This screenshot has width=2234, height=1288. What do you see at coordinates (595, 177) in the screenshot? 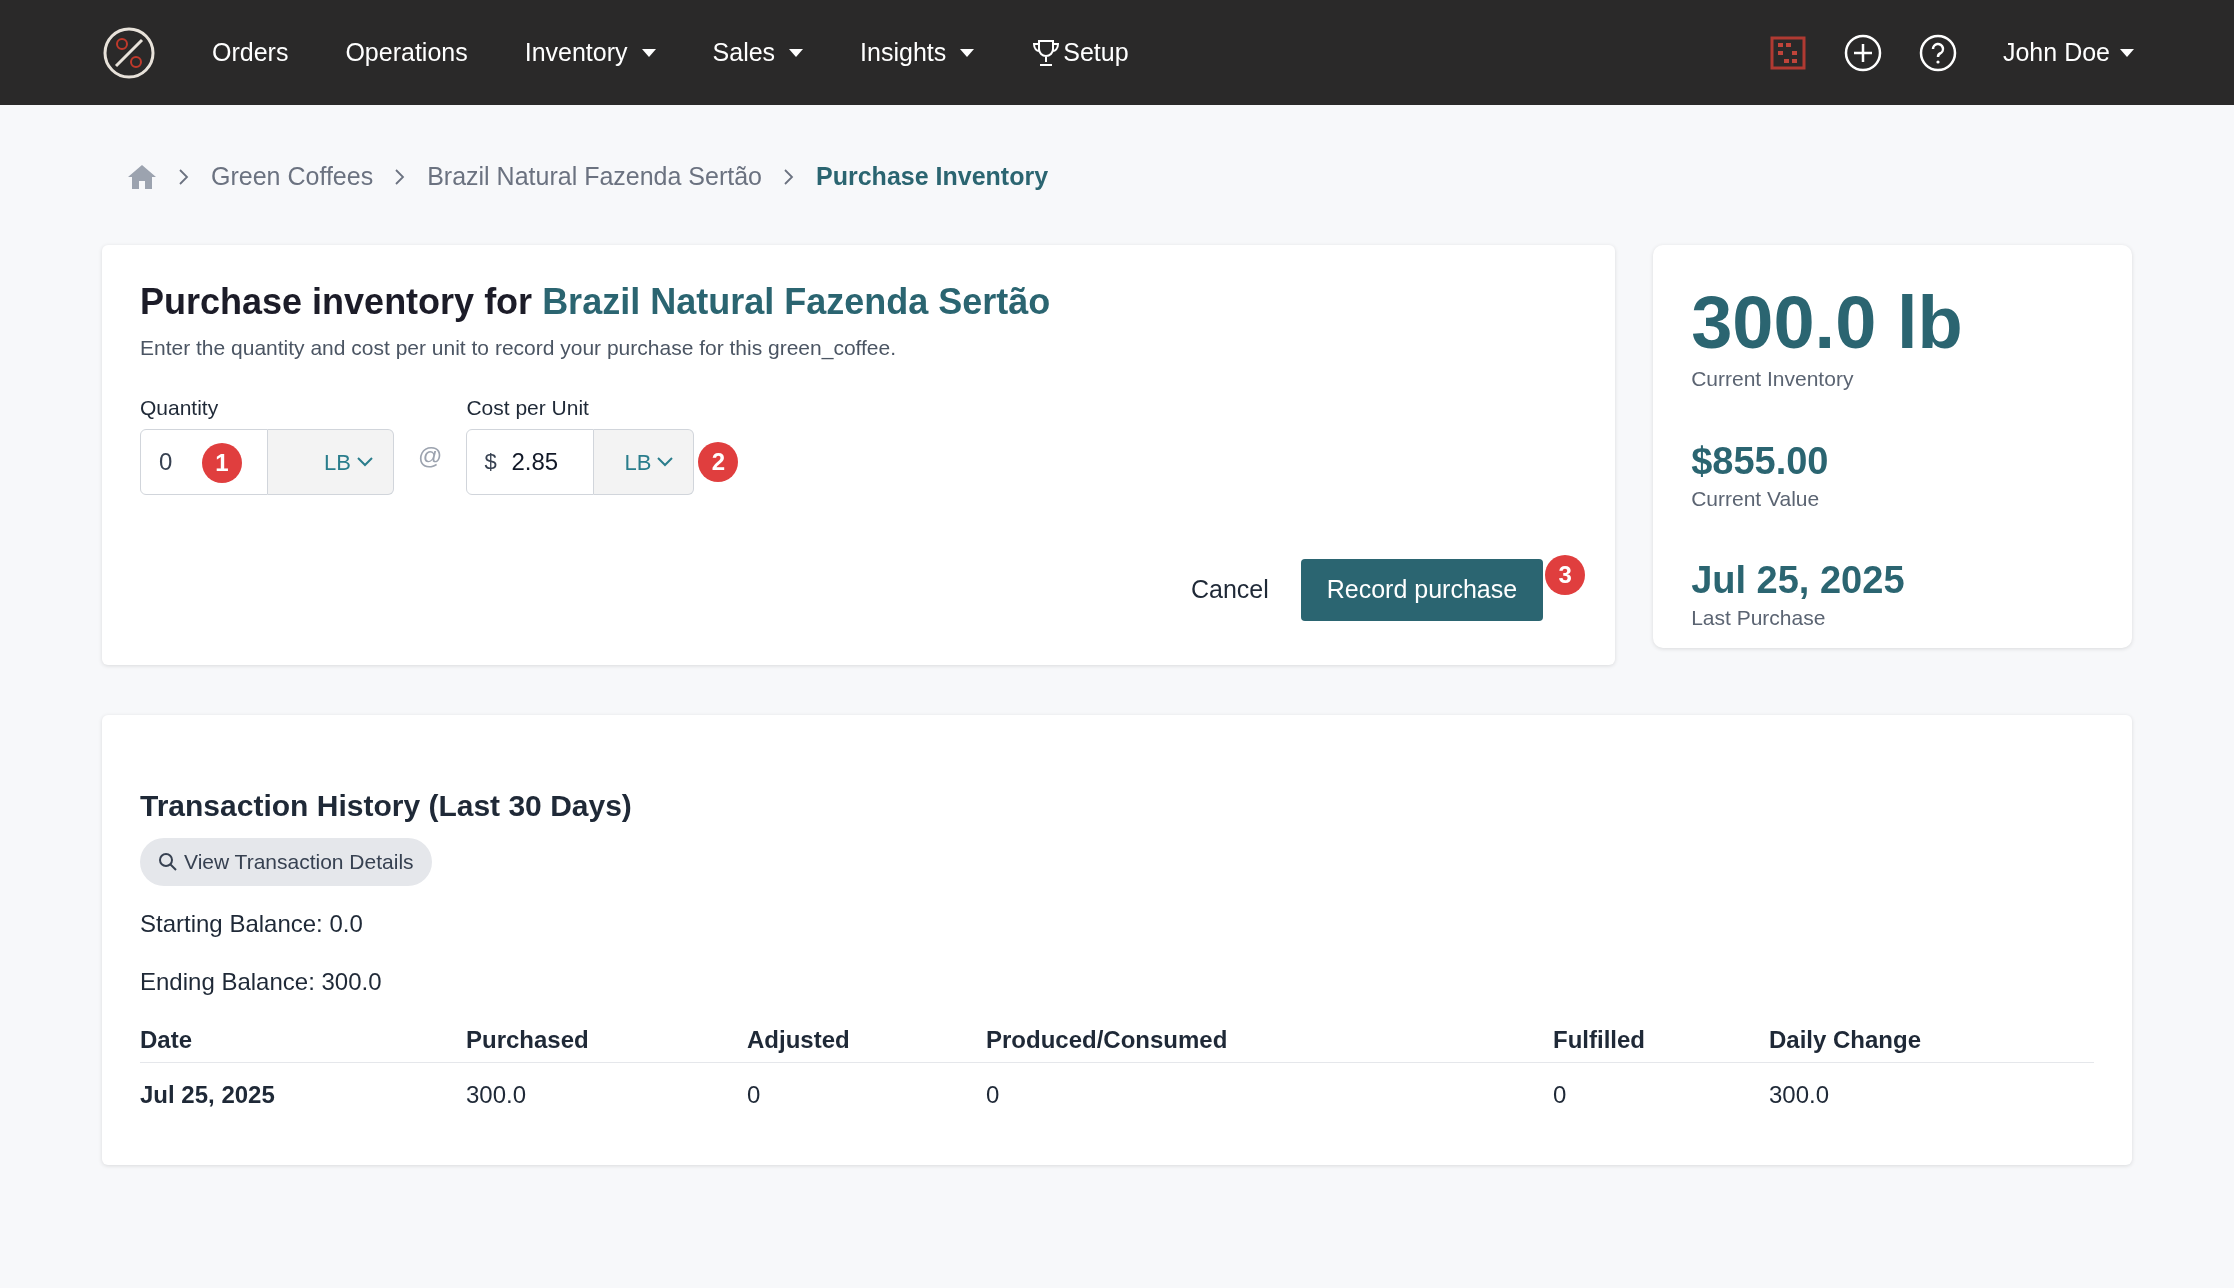
I see `breadcrumb-link: Brazil Natural Fazenda Sertão` at bounding box center [595, 177].